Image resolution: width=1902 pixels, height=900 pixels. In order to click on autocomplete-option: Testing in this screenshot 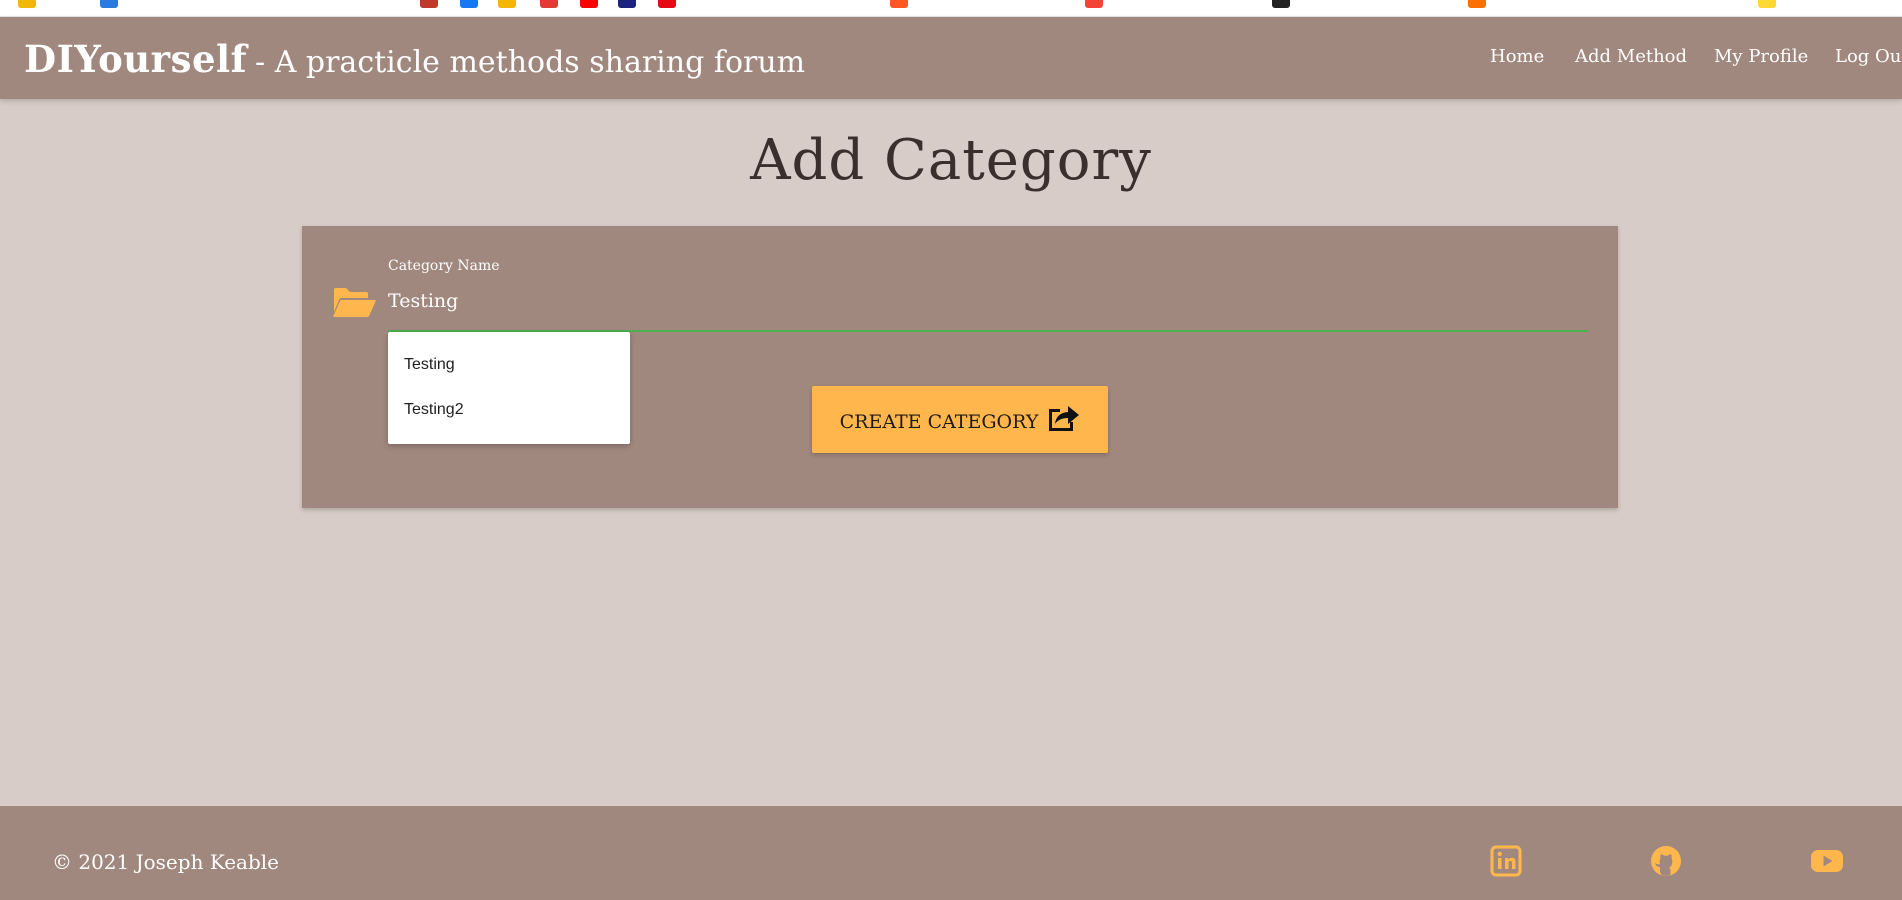, I will do `click(509, 360)`.